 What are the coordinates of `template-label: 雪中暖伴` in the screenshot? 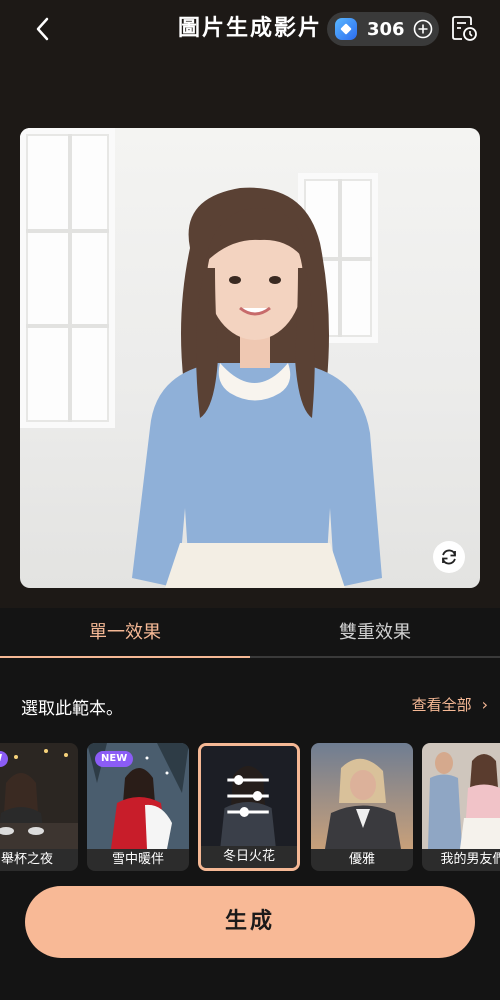 It's located at (138, 860).